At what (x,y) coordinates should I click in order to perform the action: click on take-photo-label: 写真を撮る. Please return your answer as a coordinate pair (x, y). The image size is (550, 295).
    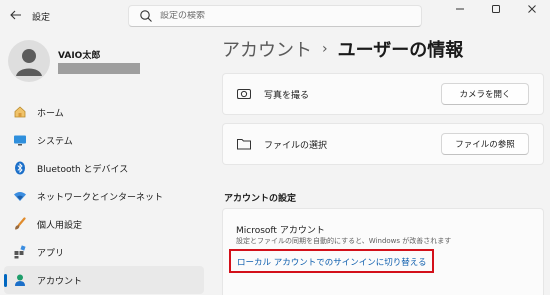
    Looking at the image, I should click on (287, 95).